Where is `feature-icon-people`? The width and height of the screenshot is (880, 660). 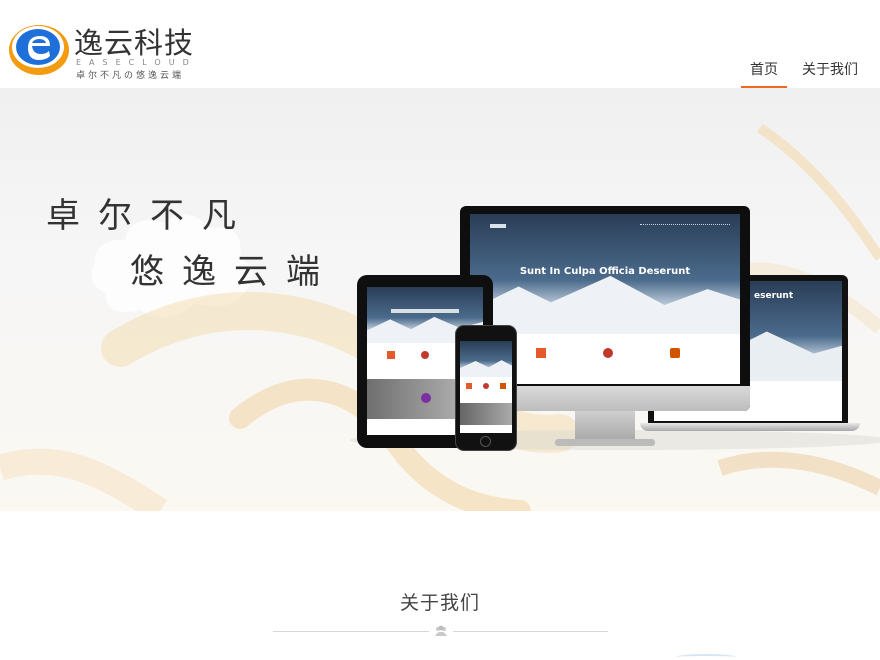 feature-icon-people is located at coordinates (675, 353).